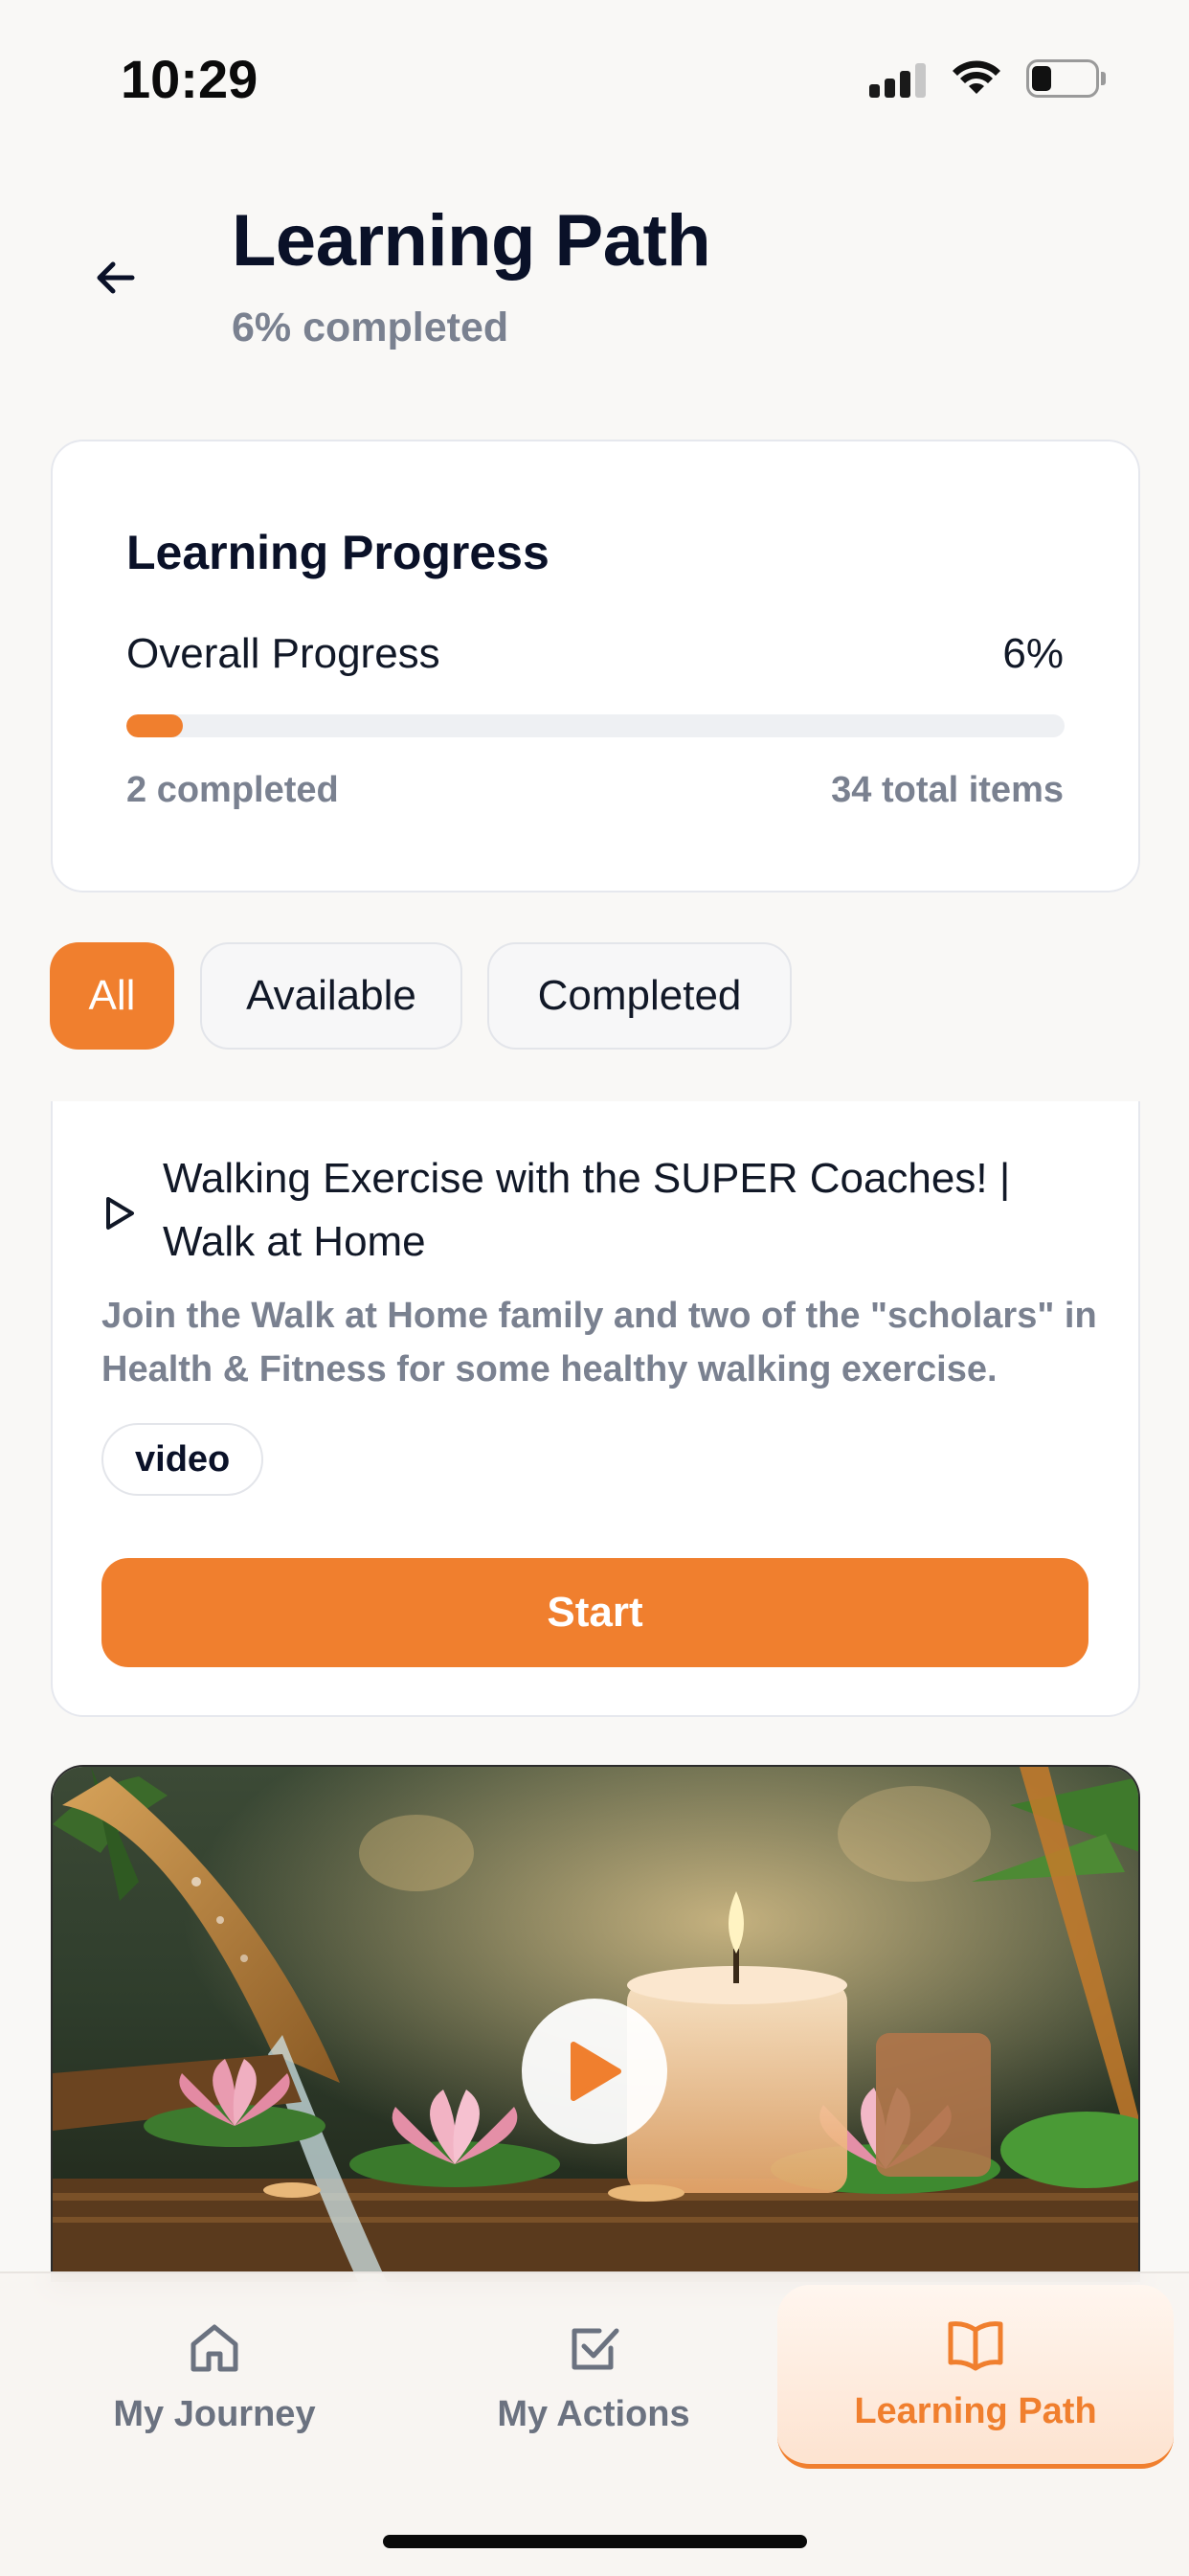 The height and width of the screenshot is (2576, 1189). What do you see at coordinates (976, 77) in the screenshot?
I see `wifi-icon` at bounding box center [976, 77].